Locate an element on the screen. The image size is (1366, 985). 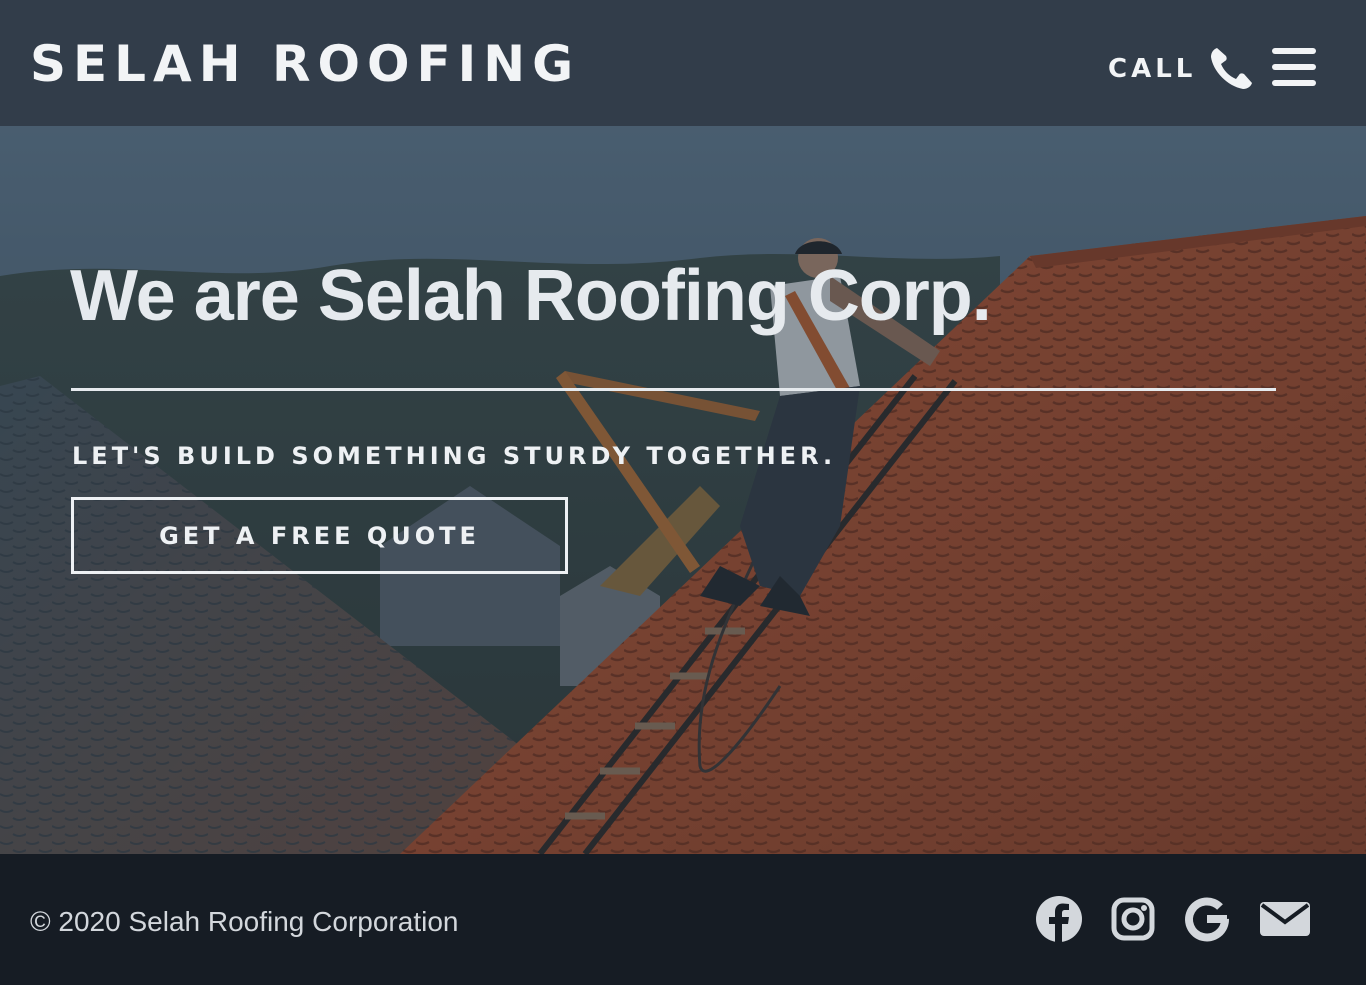
hero-tagline: LET'S BUILD SOMETHING STURDY TOGETHER. is located at coordinates (454, 456).